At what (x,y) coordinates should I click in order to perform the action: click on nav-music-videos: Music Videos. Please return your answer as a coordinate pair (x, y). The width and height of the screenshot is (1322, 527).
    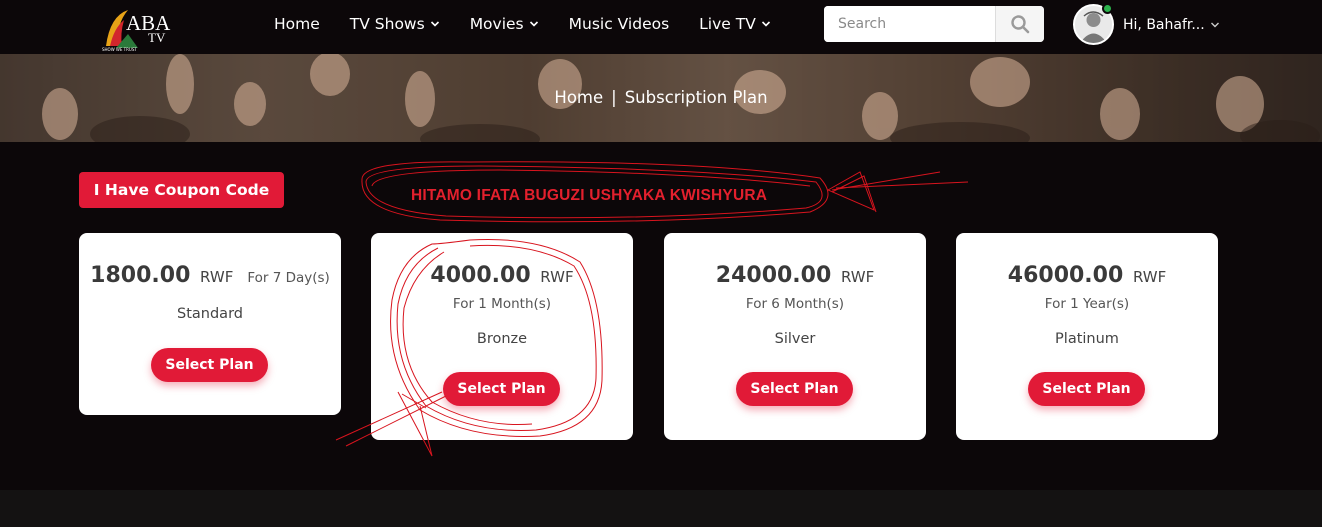
    Looking at the image, I should click on (619, 24).